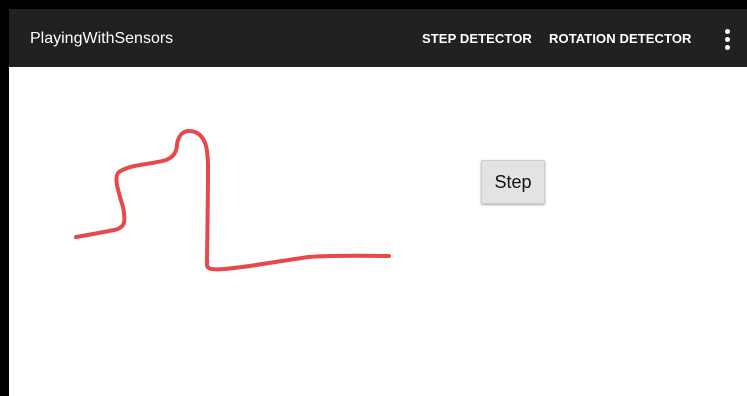 The height and width of the screenshot is (396, 747). Describe the element at coordinates (477, 39) in the screenshot. I see `step-detector-action: STEP DETECTOR` at that location.